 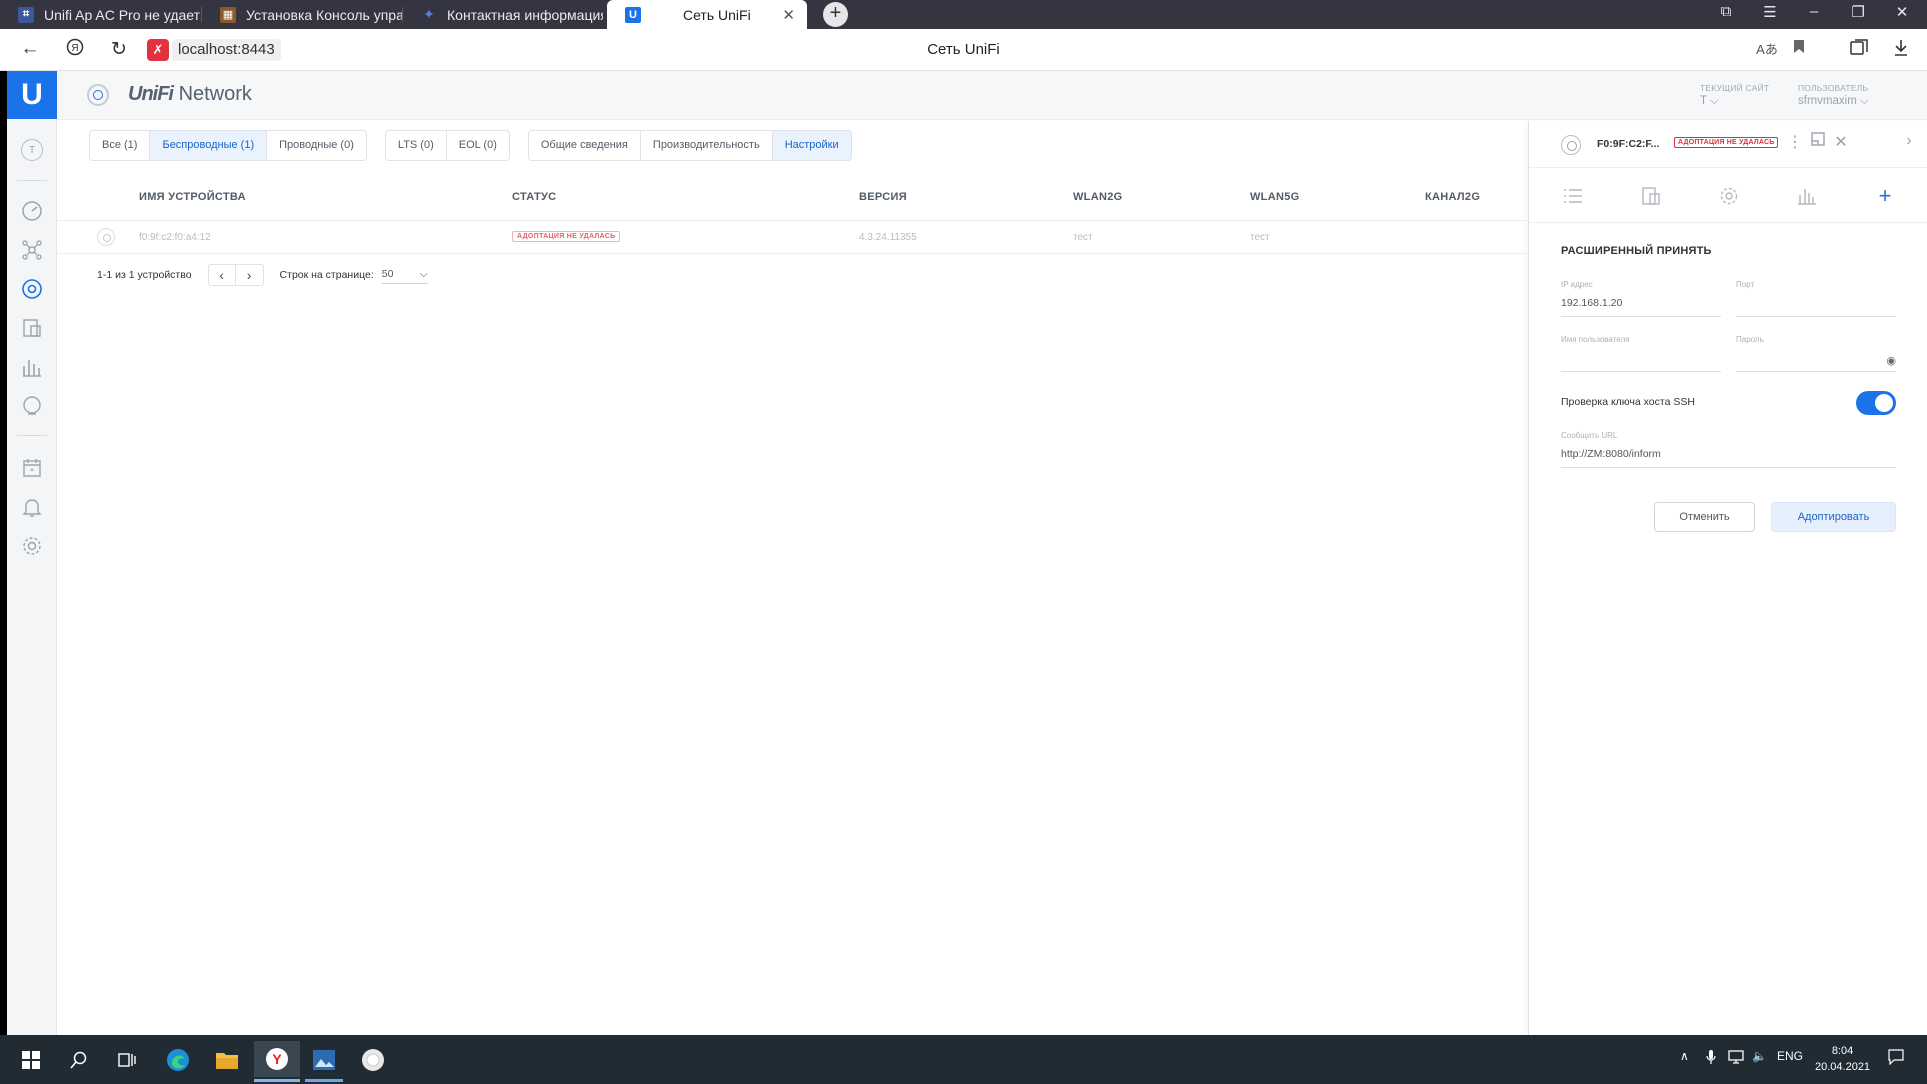 I want to click on unifi-network-app-icon, so click(x=98, y=95).